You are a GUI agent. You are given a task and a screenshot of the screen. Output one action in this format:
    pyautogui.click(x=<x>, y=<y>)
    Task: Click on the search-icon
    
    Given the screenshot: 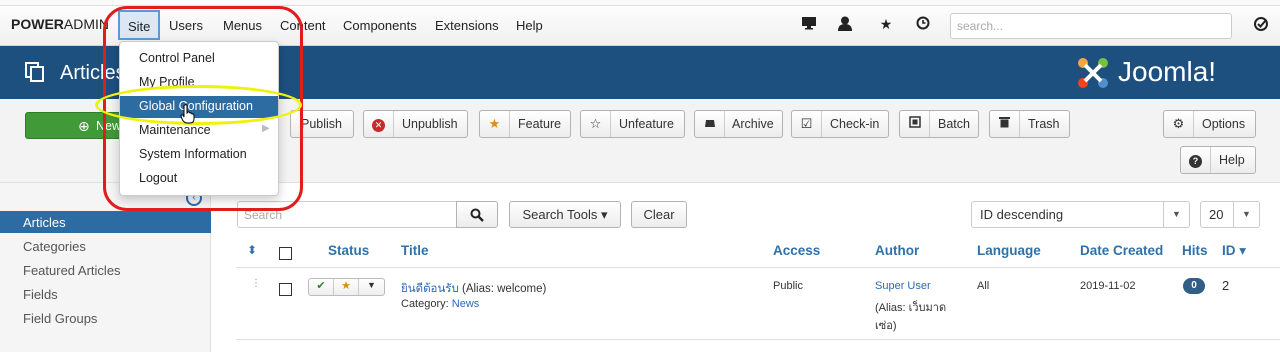 What is the action you would take?
    pyautogui.click(x=477, y=215)
    